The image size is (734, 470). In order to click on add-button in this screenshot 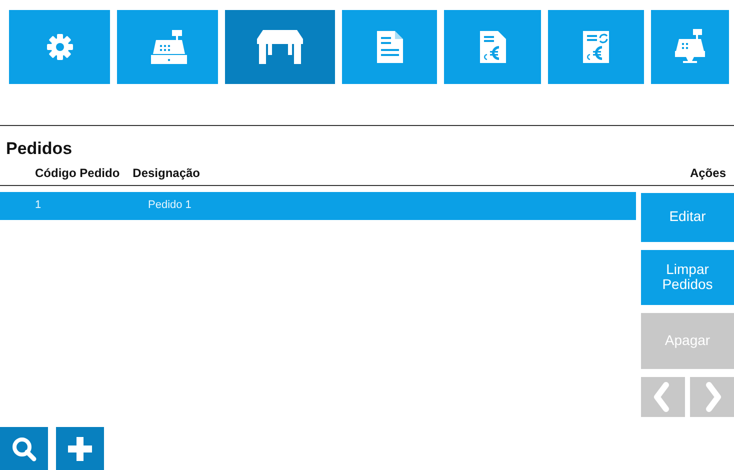, I will do `click(80, 448)`.